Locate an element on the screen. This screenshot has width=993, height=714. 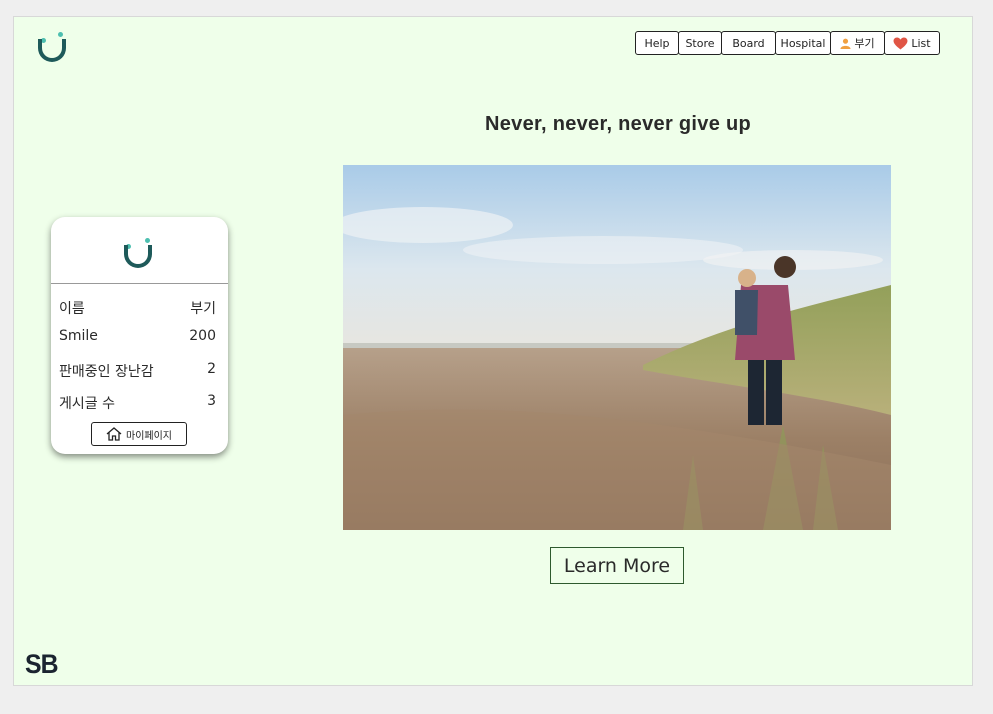
nav-hospital-label: Hospital is located at coordinates (803, 43).